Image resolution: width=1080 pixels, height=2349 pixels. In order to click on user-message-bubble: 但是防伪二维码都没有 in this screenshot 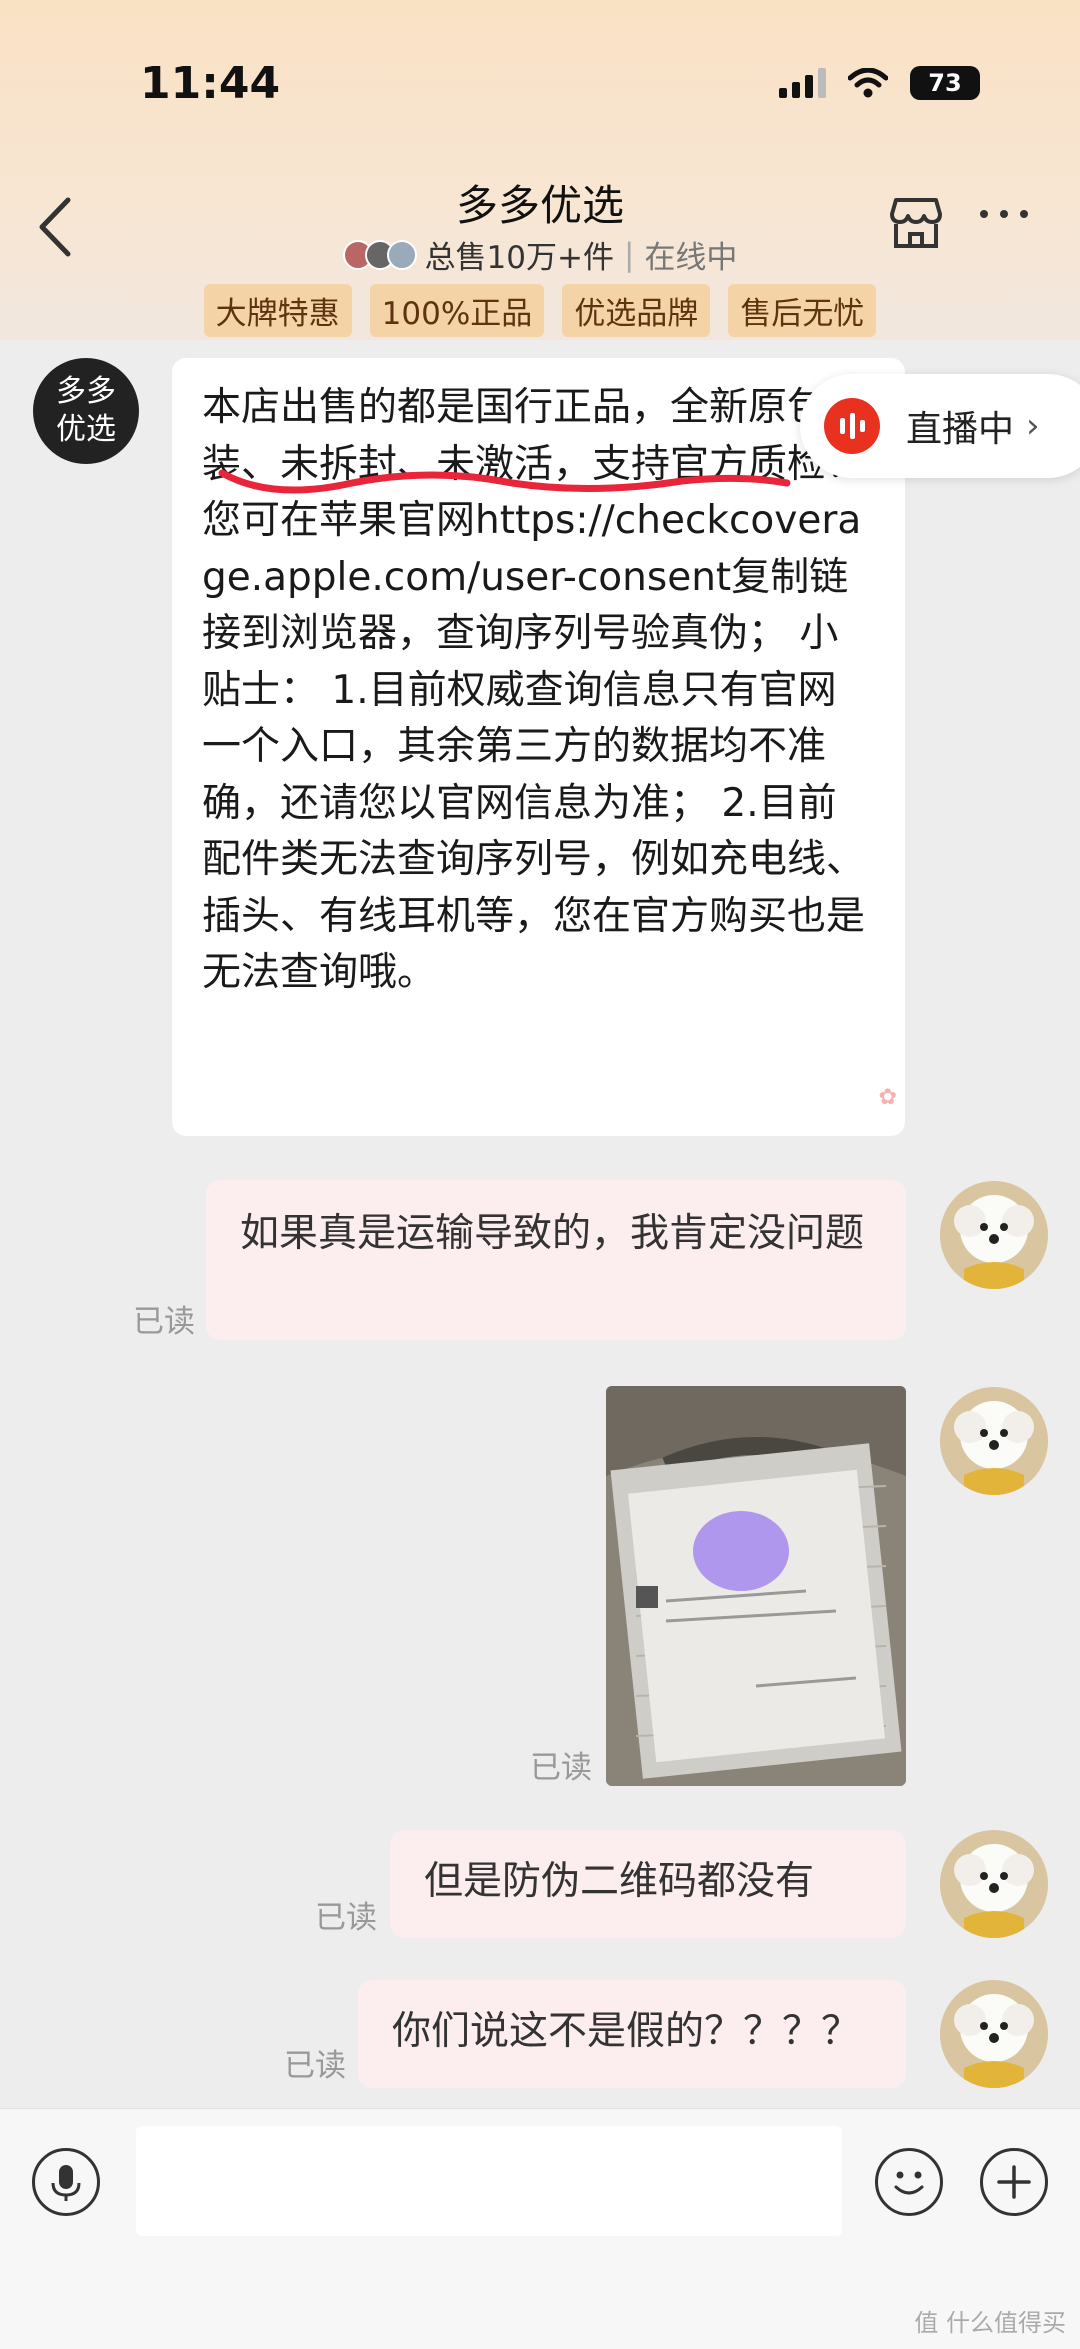, I will do `click(648, 1884)`.